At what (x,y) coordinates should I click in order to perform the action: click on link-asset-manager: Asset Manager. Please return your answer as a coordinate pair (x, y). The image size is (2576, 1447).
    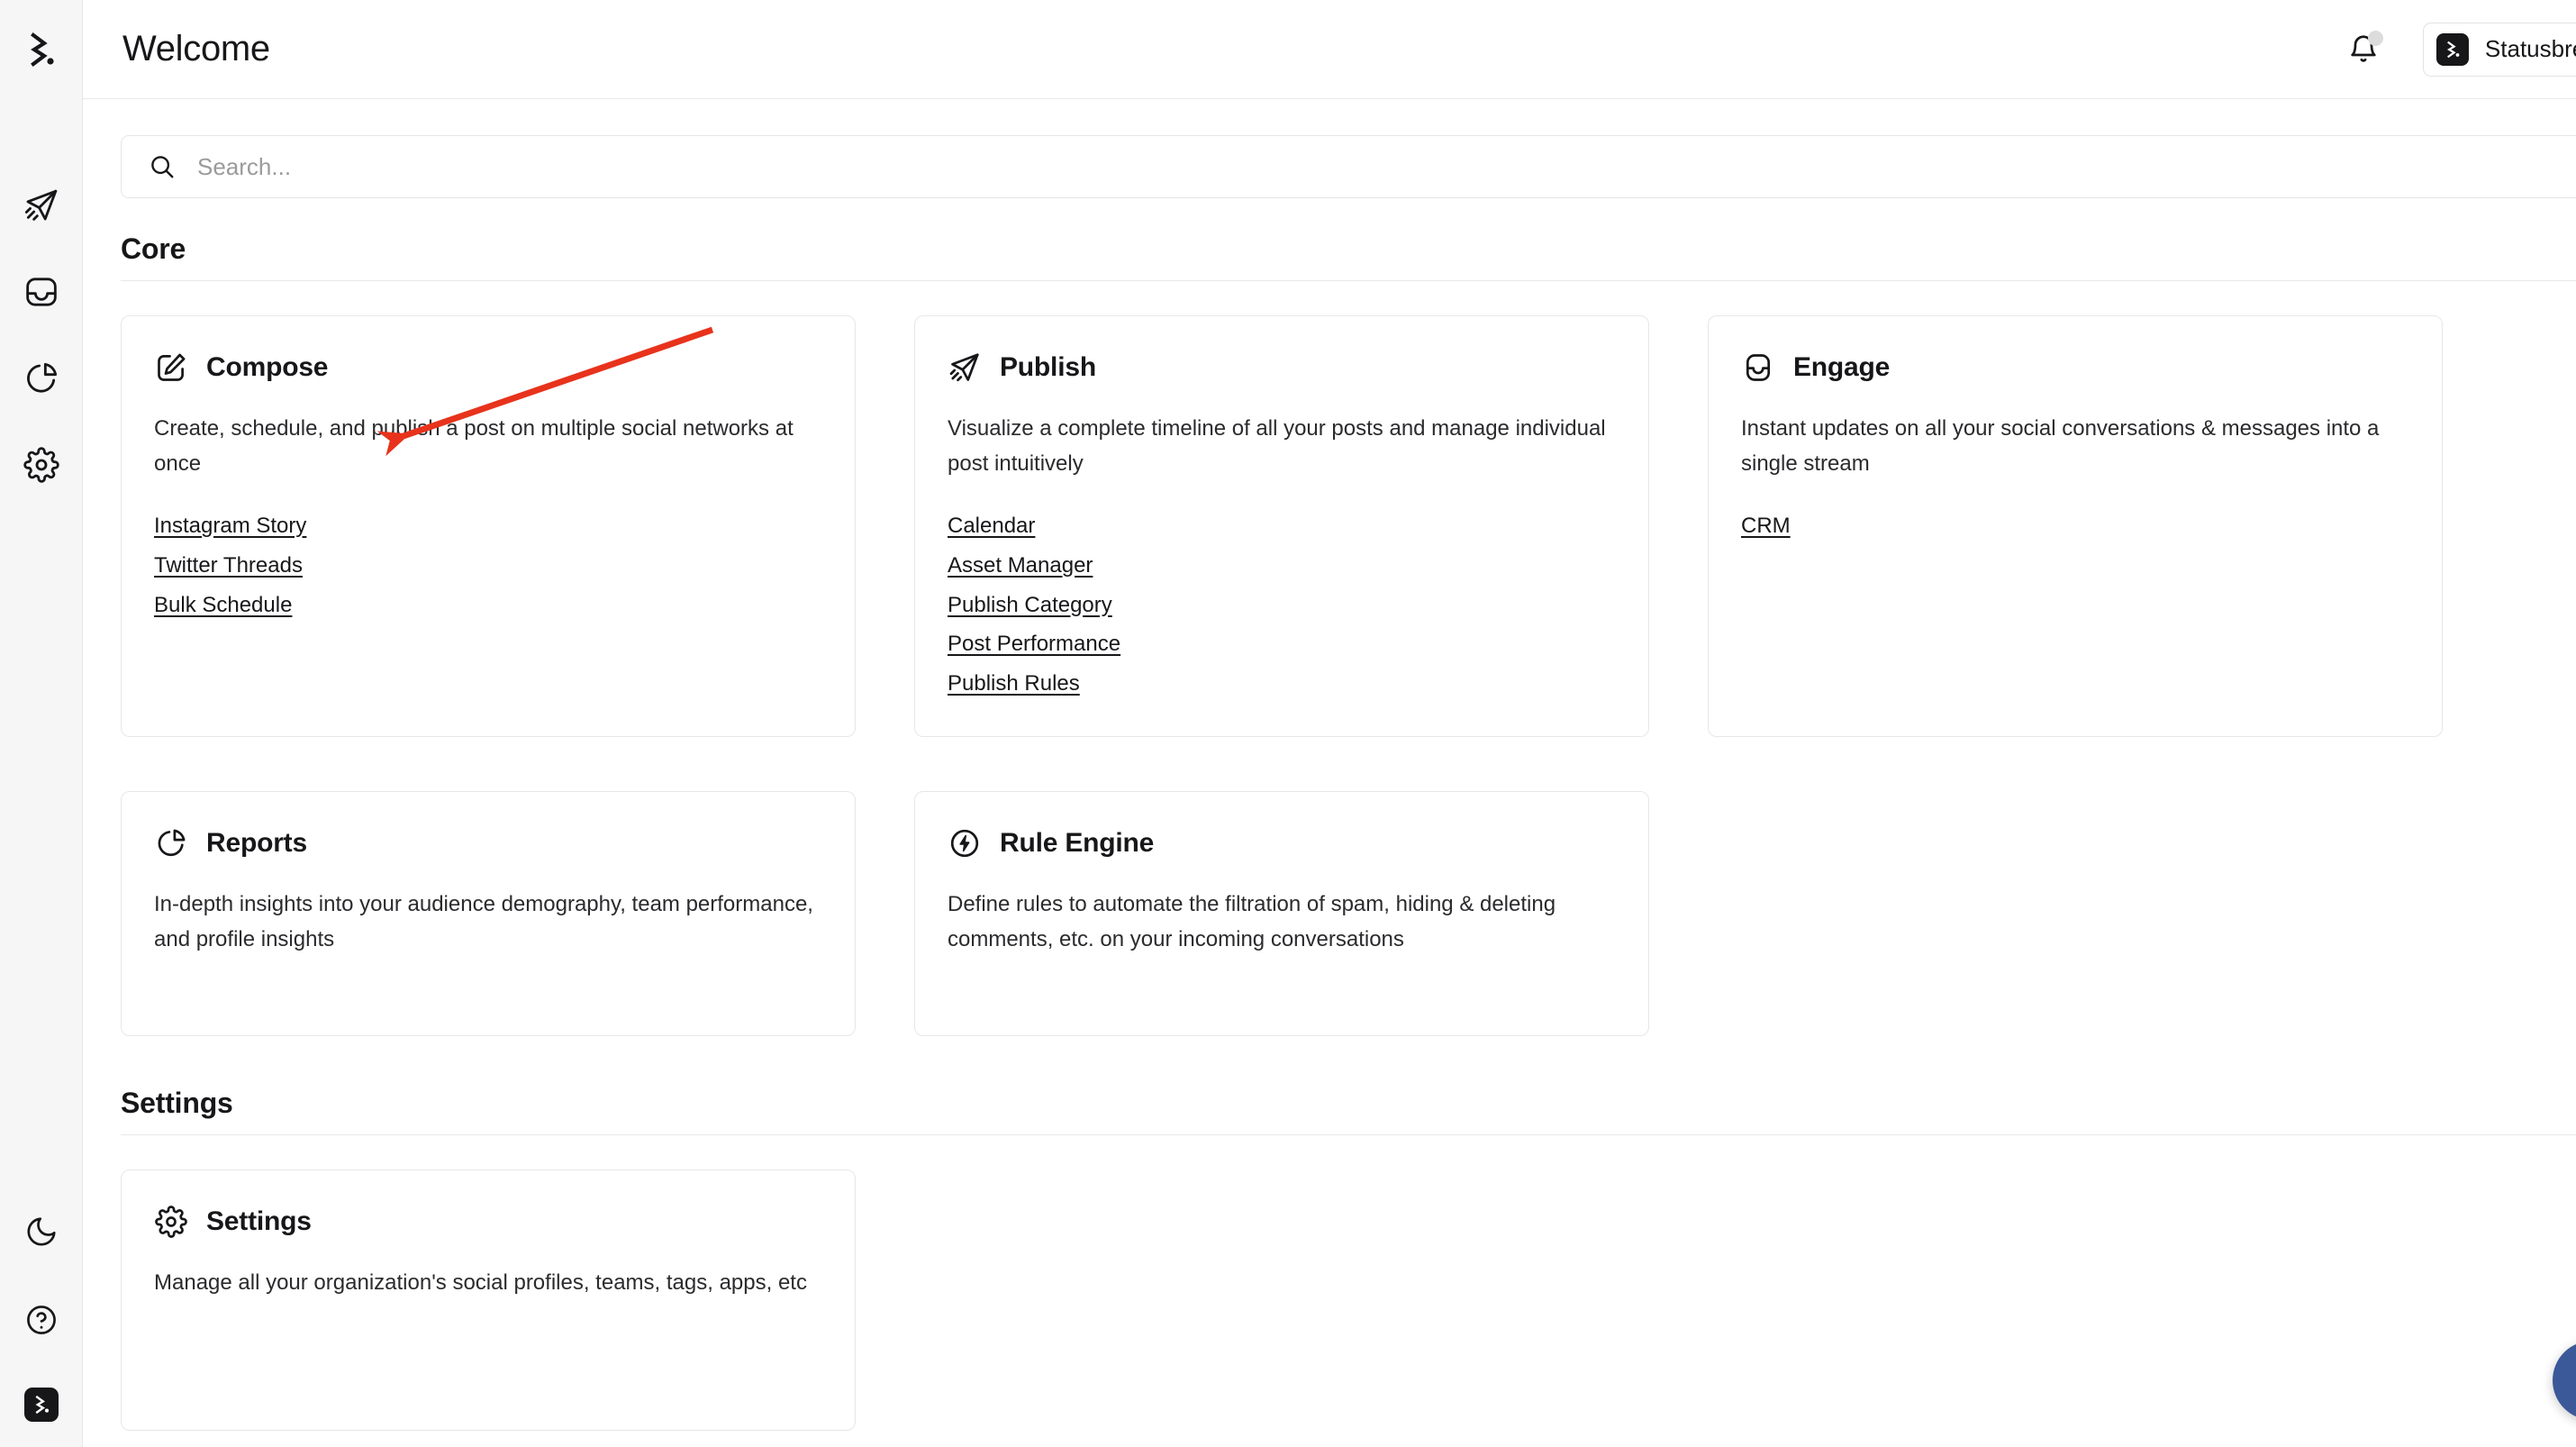
    Looking at the image, I should click on (1020, 566).